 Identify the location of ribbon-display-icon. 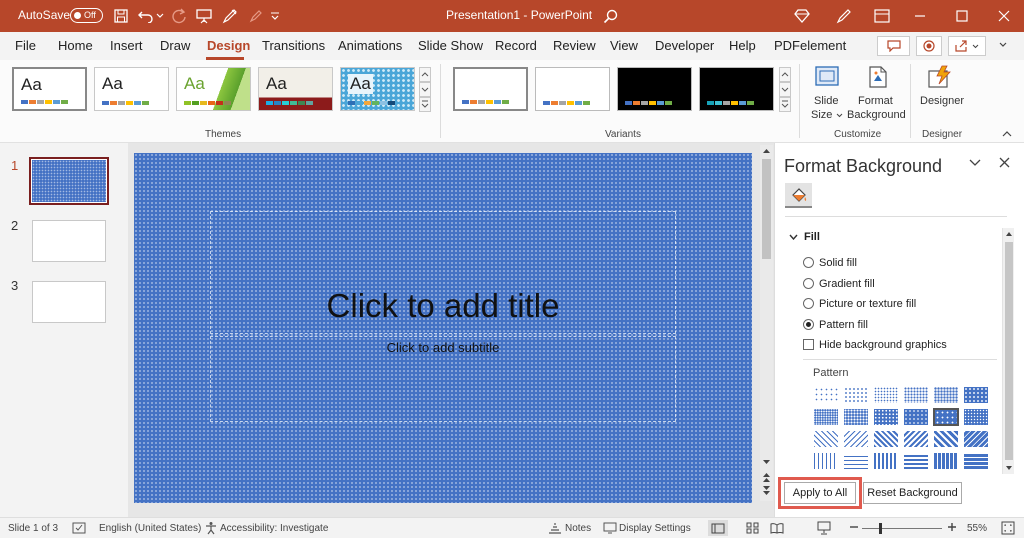
(882, 16).